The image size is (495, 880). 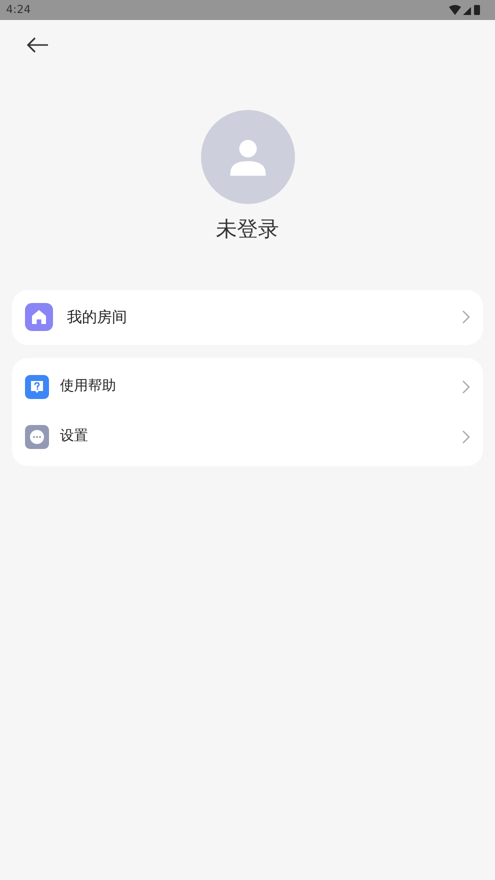 I want to click on menu-label: 使用帮助, so click(x=88, y=386).